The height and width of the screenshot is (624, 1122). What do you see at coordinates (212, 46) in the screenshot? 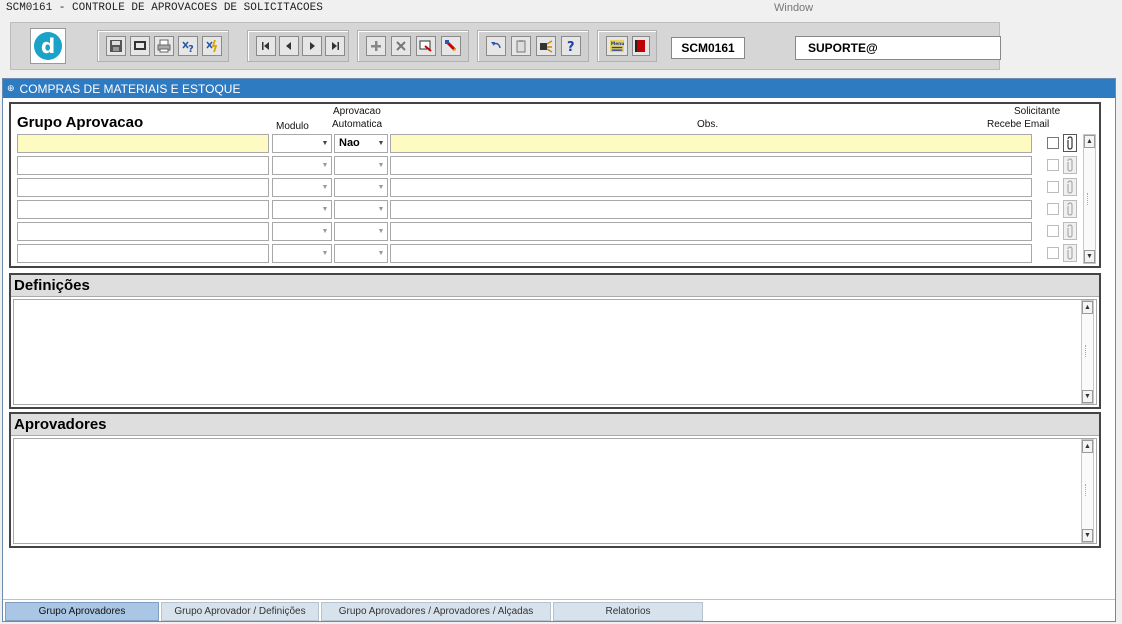
I see `execute-query-icon` at bounding box center [212, 46].